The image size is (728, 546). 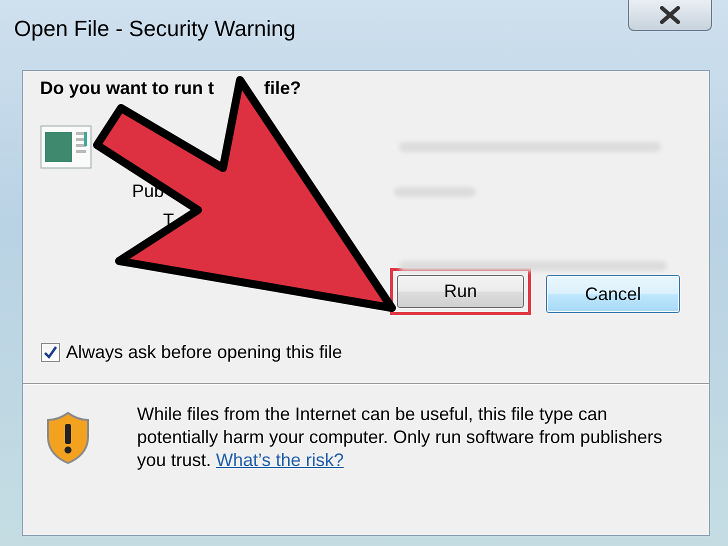 I want to click on window-title: Open File - Security Warning, so click(x=155, y=29).